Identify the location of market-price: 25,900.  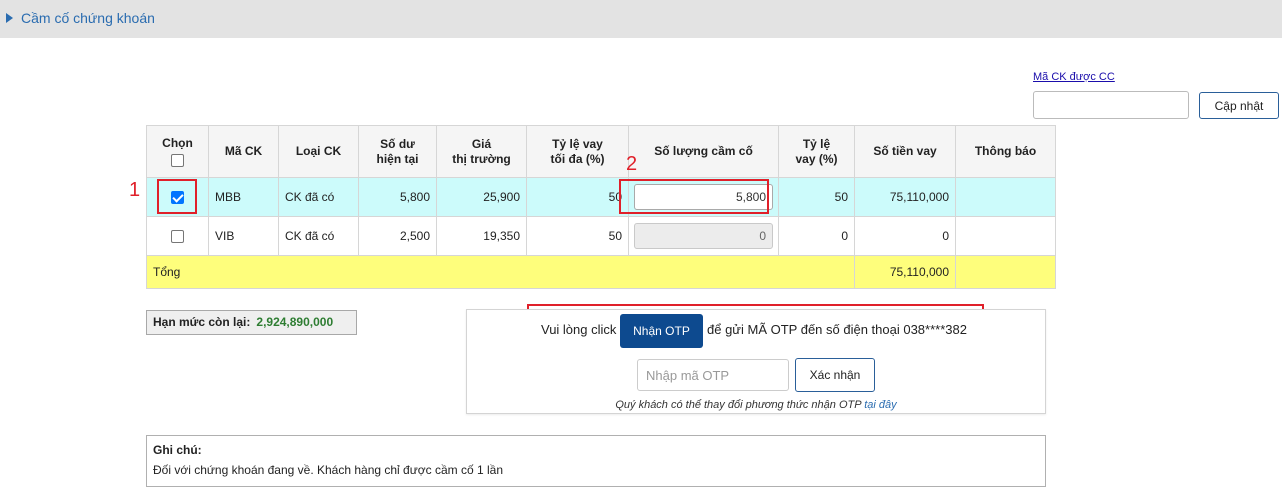
(481, 197).